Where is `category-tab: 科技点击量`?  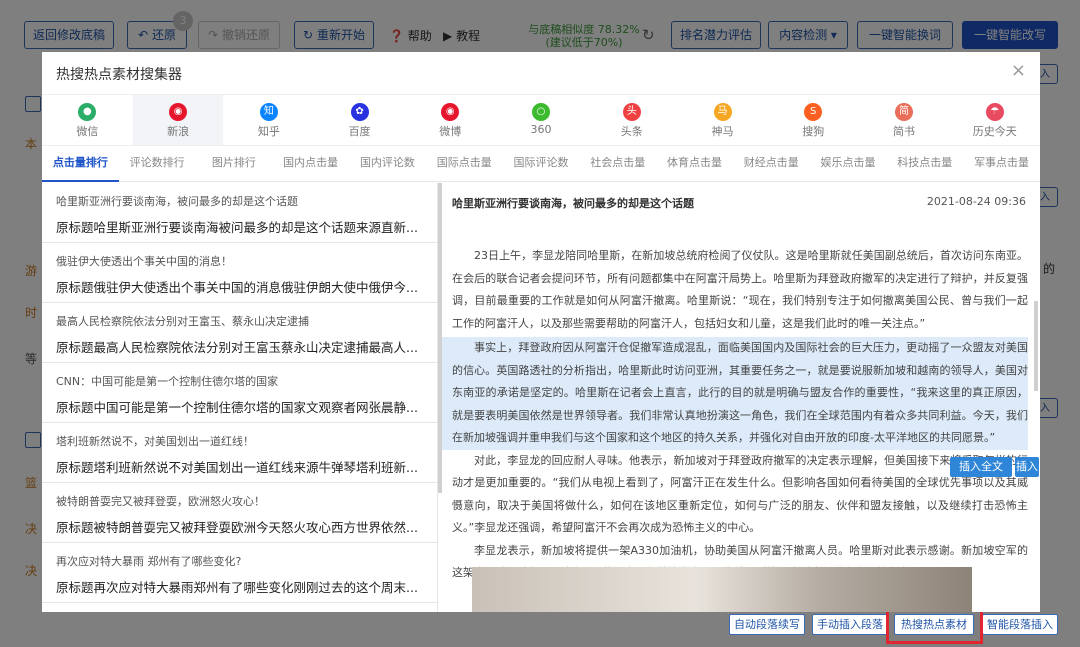 category-tab: 科技点击量 is located at coordinates (924, 165).